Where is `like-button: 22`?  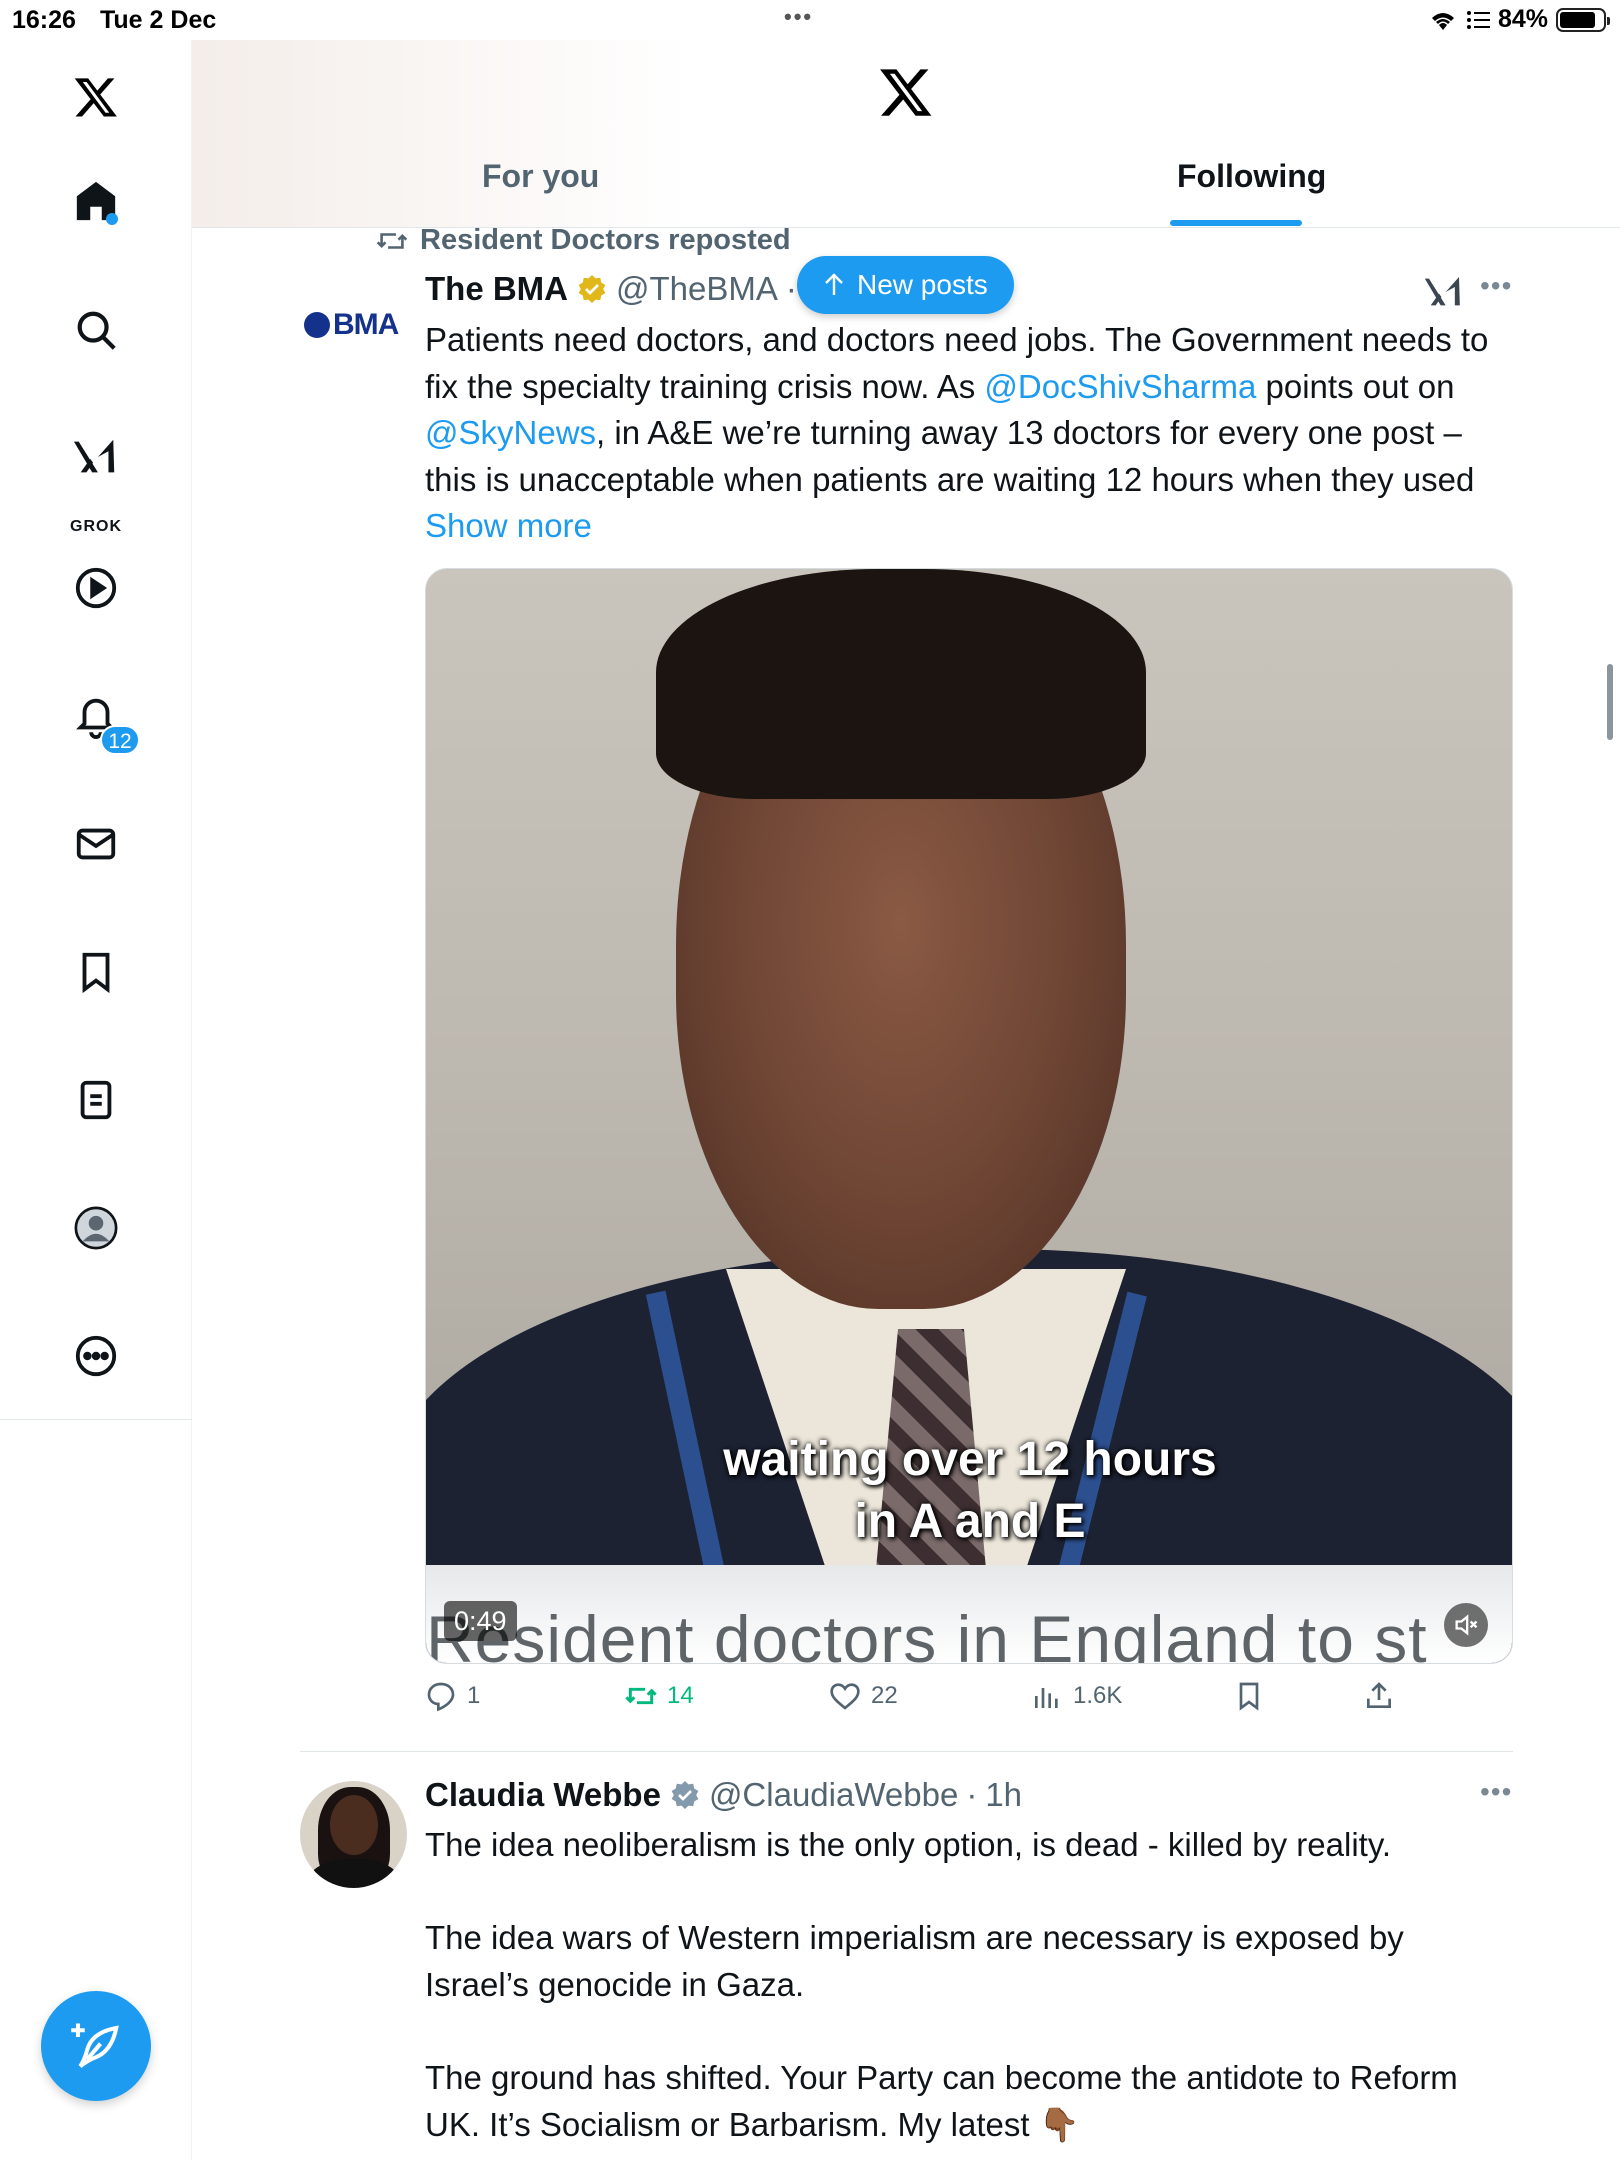 like-button: 22 is located at coordinates (863, 1696).